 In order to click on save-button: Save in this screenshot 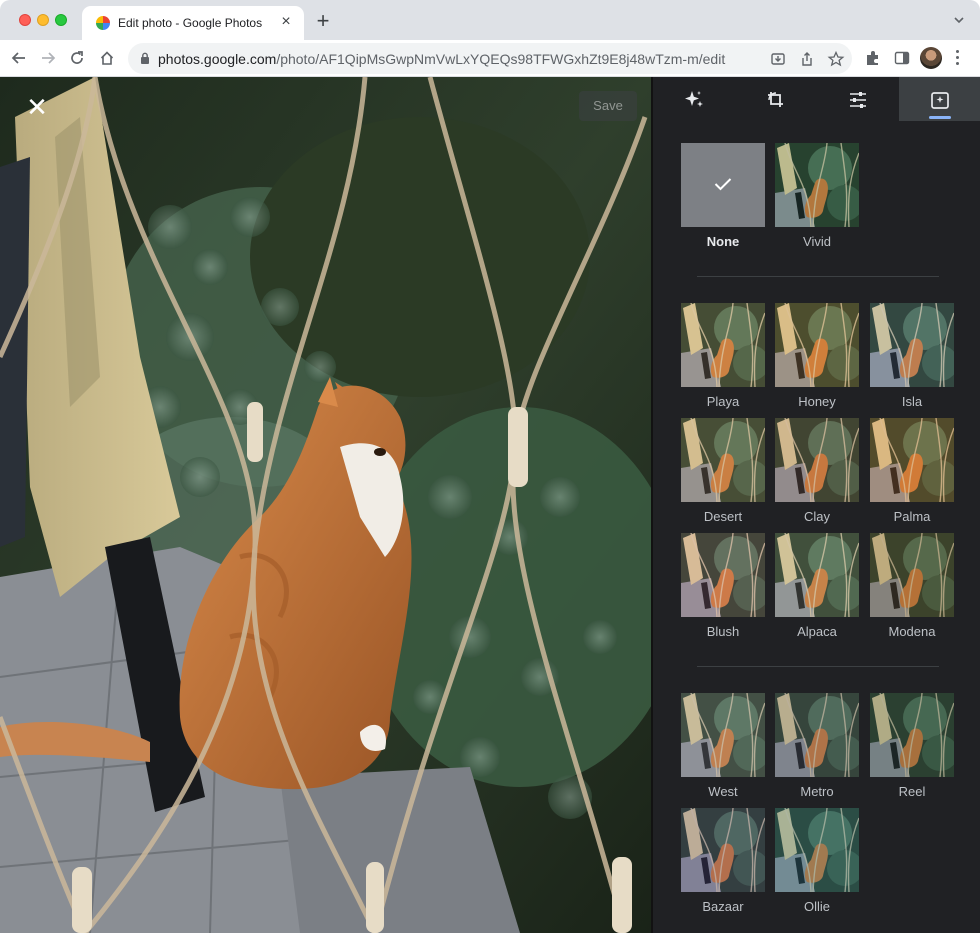, I will do `click(608, 106)`.